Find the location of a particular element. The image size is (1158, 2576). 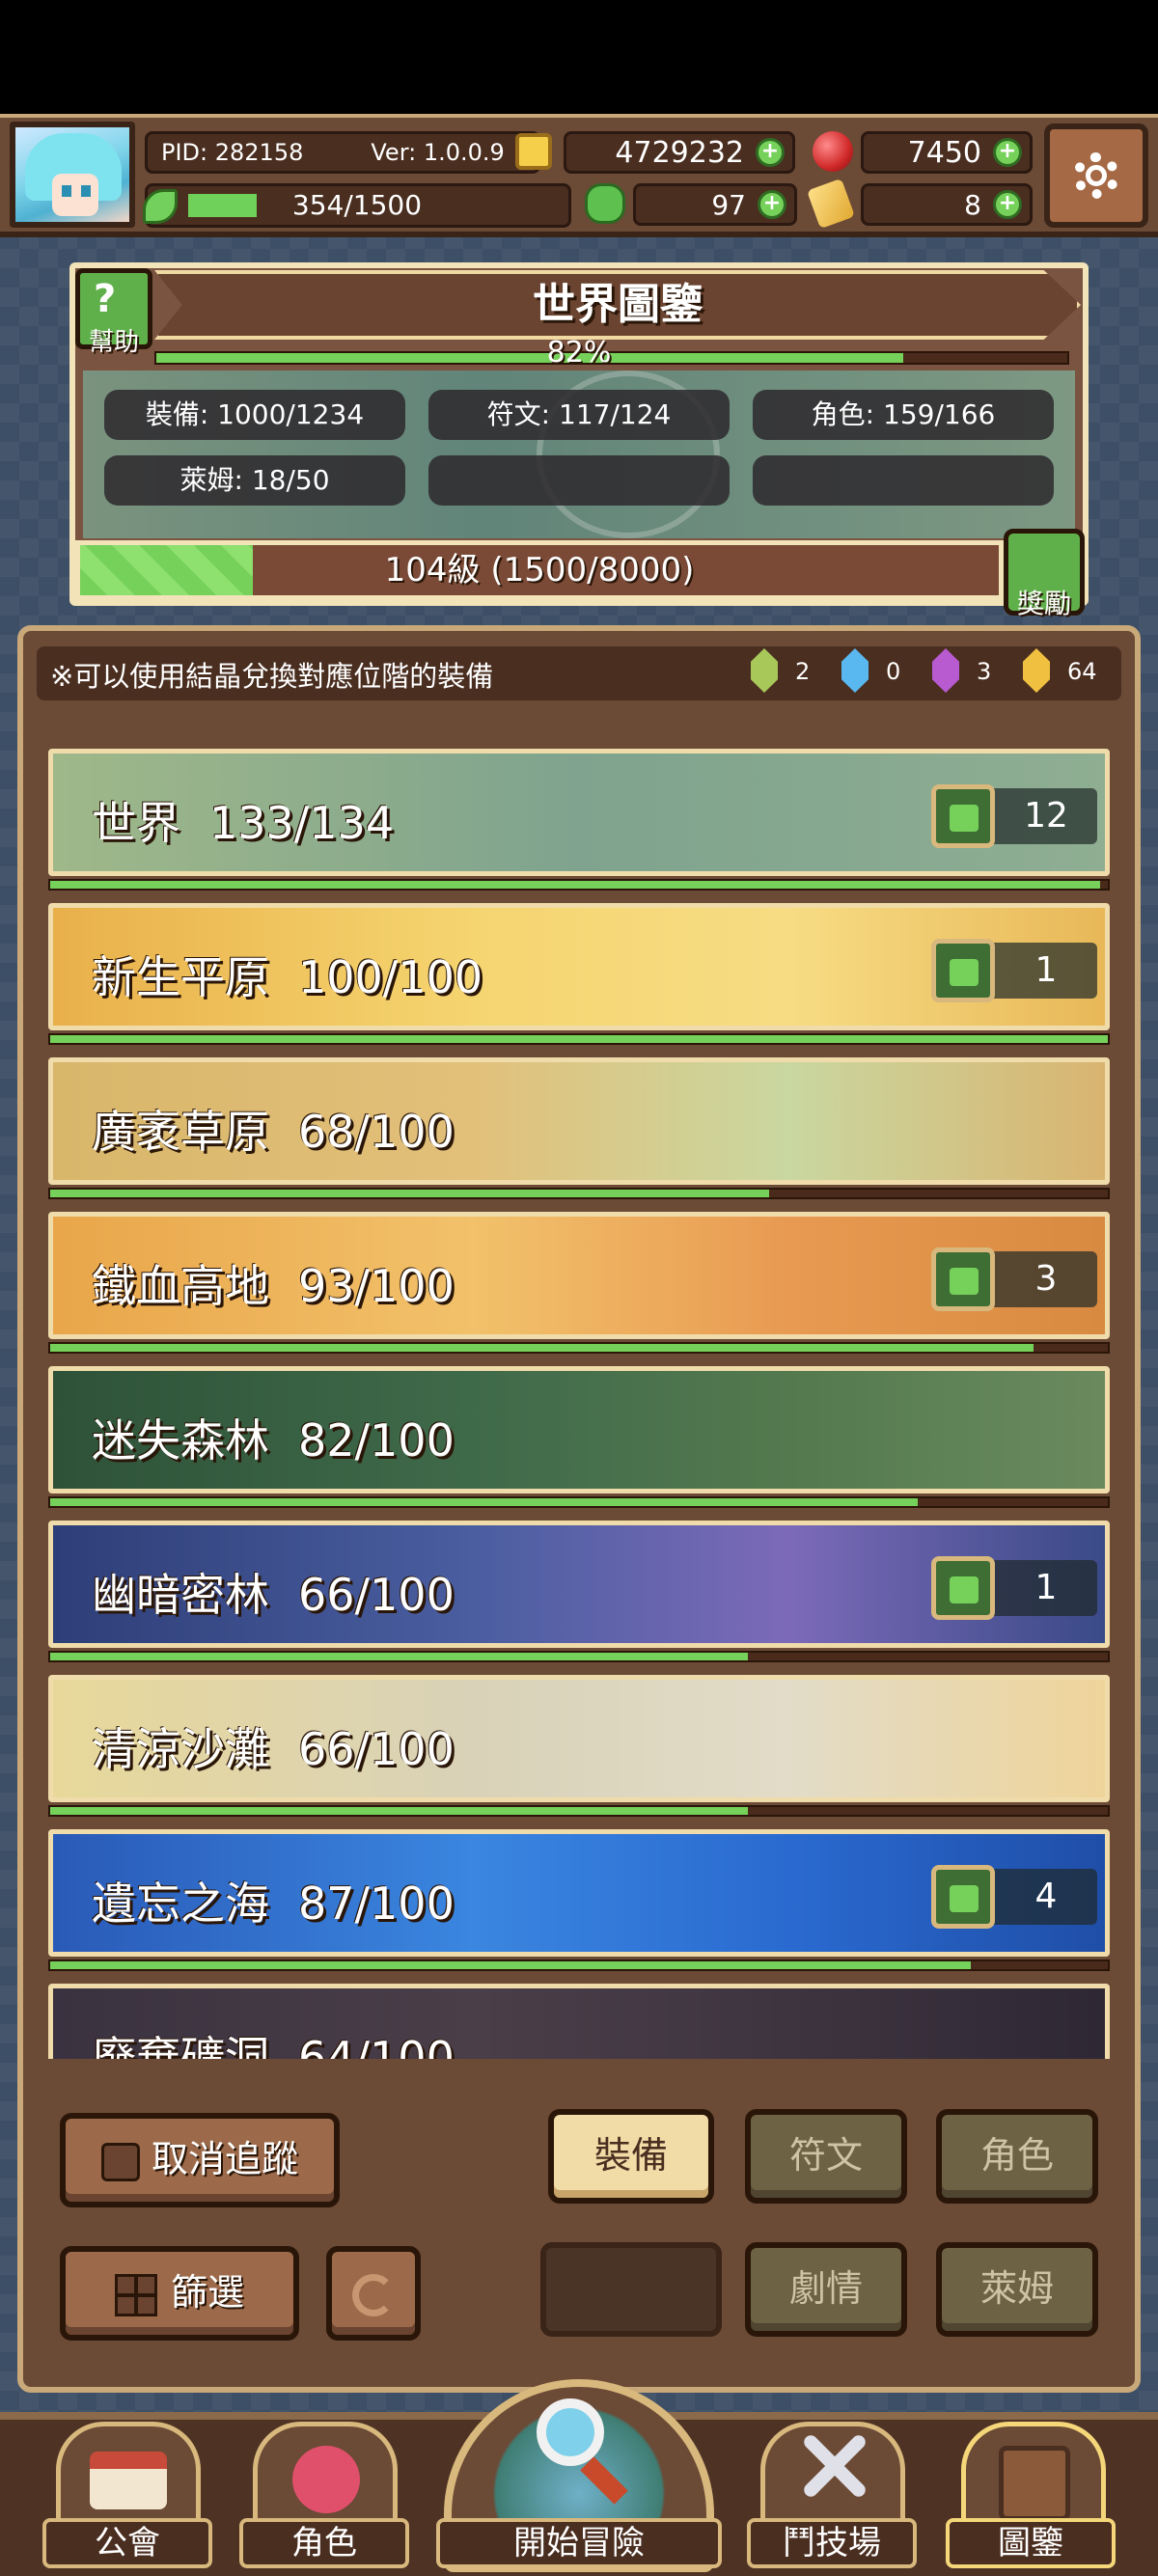

region-title: 新生平原 is located at coordinates (180, 977).